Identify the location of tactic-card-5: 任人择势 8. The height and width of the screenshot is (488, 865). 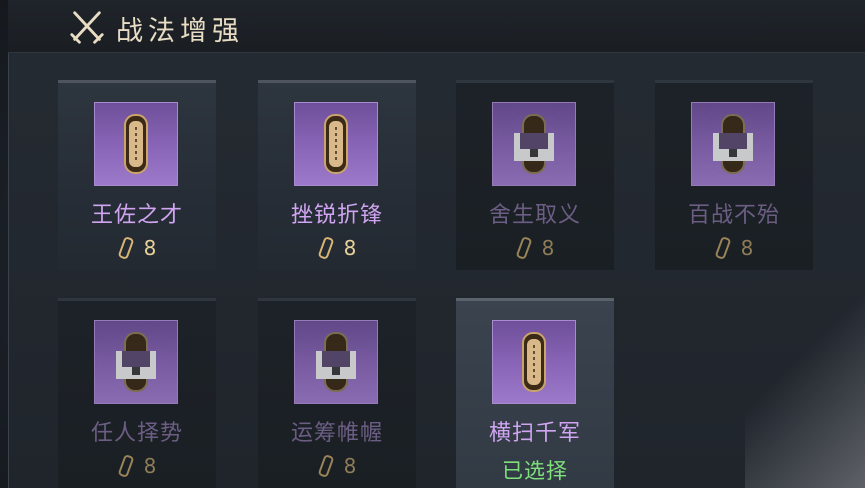
(137, 393).